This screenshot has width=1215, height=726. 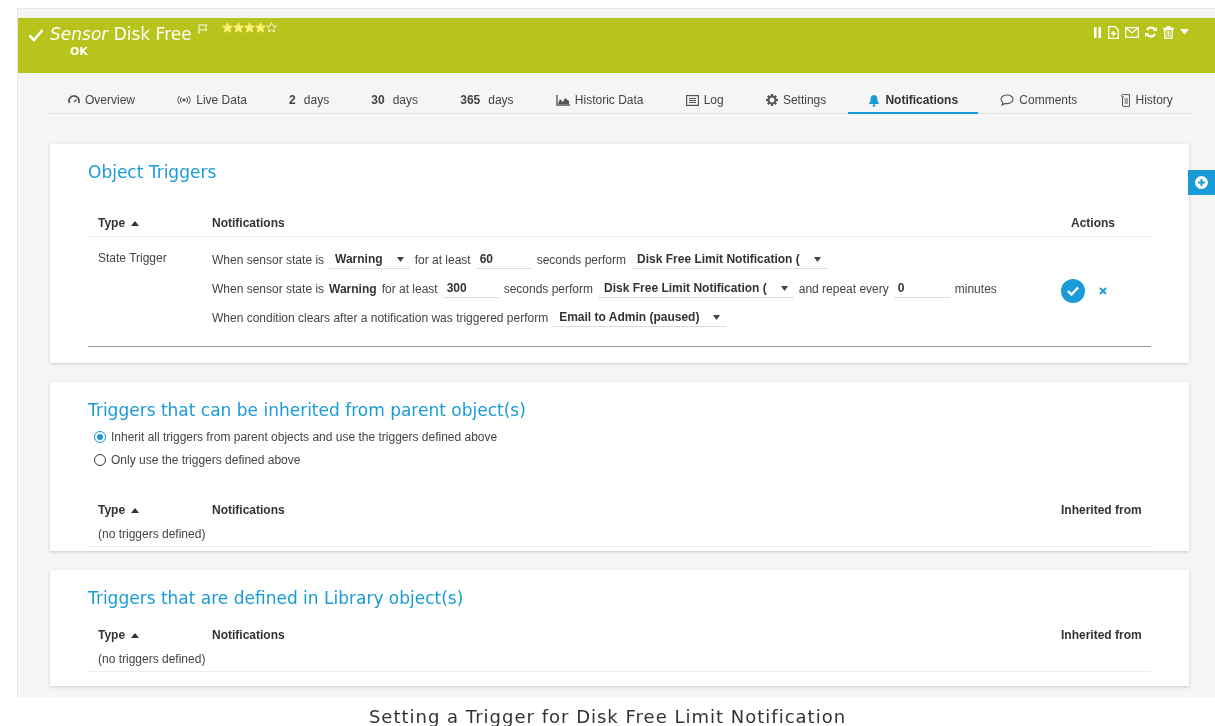 I want to click on tab: Settings, so click(x=796, y=100).